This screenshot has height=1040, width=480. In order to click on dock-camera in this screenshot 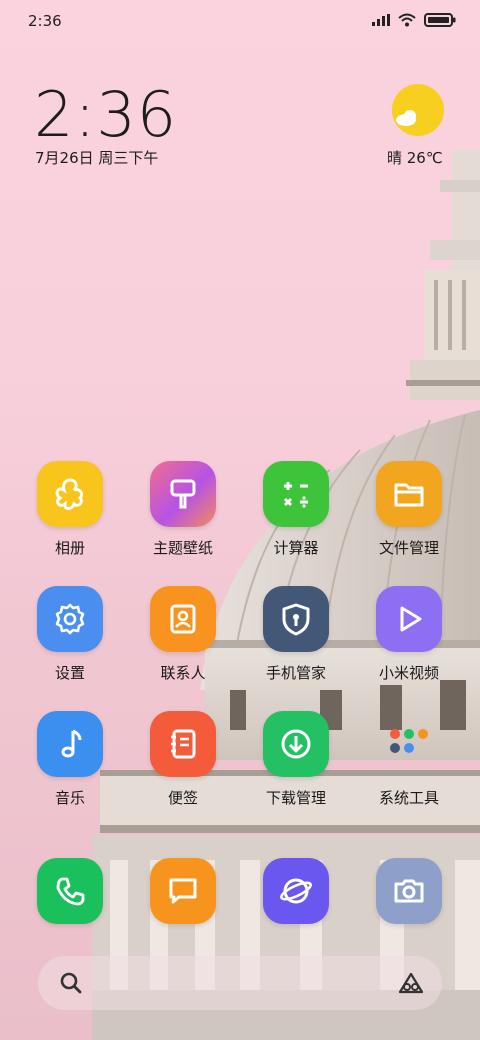, I will do `click(409, 891)`.